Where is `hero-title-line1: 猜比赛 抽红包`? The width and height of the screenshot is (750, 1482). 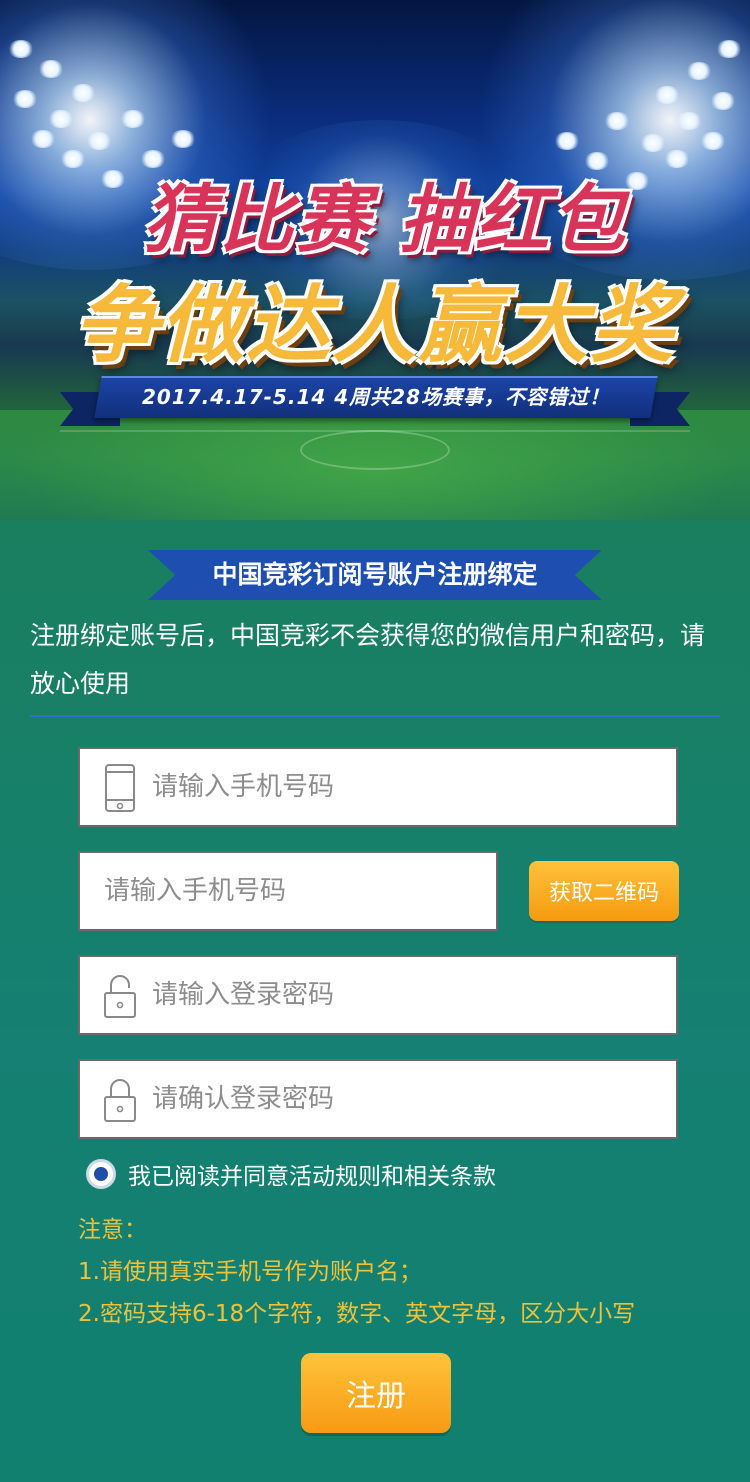
hero-title-line1: 猜比赛 抽红包 is located at coordinates (385, 220).